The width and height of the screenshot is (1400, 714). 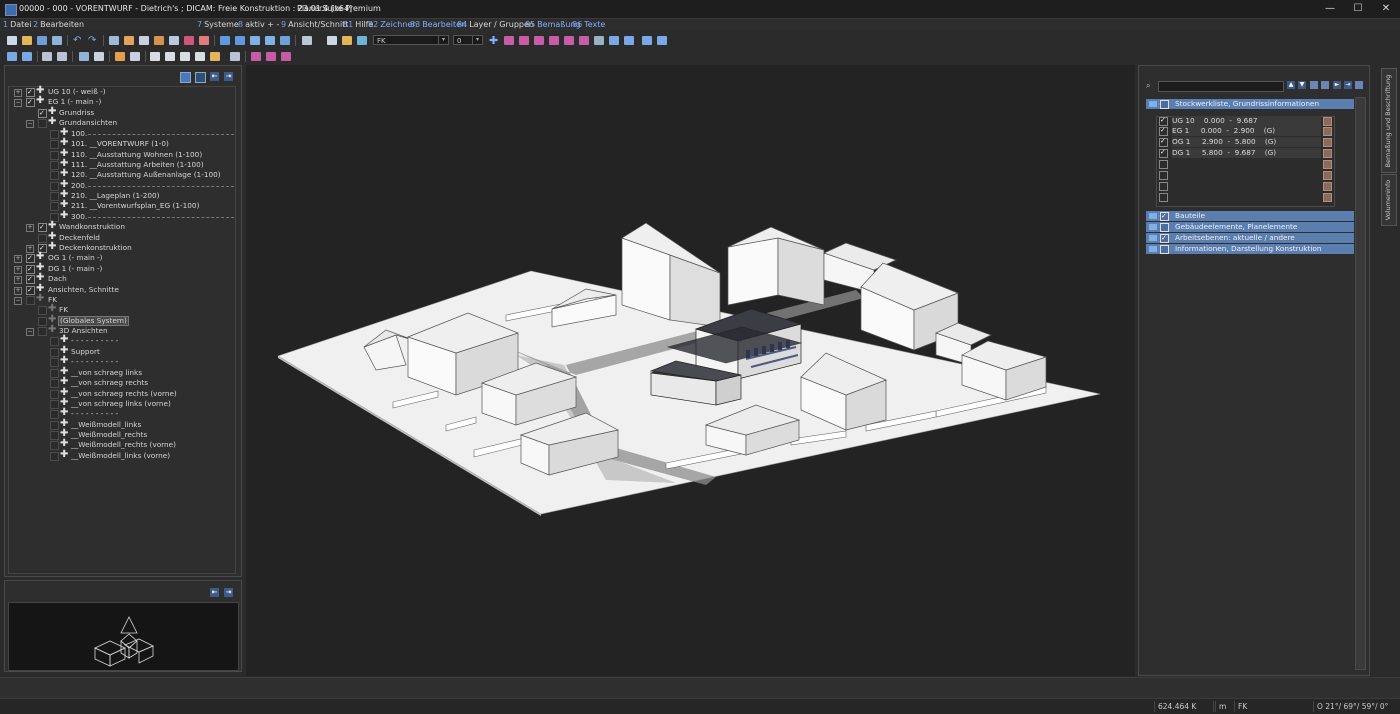 What do you see at coordinates (588, 24) in the screenshot?
I see `menu-texte: 86 Texte` at bounding box center [588, 24].